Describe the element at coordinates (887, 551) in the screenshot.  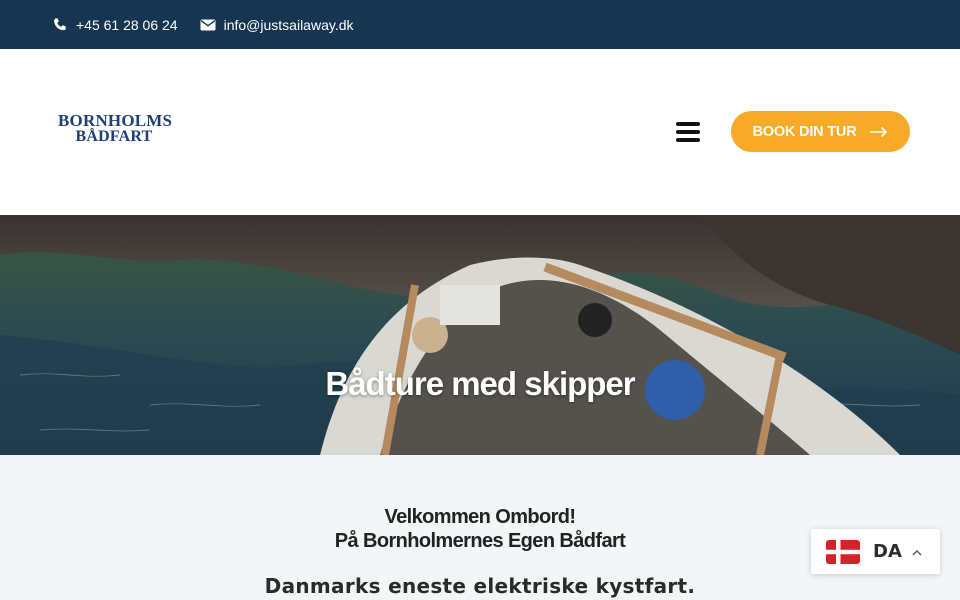
I see `language-code: DA` at that location.